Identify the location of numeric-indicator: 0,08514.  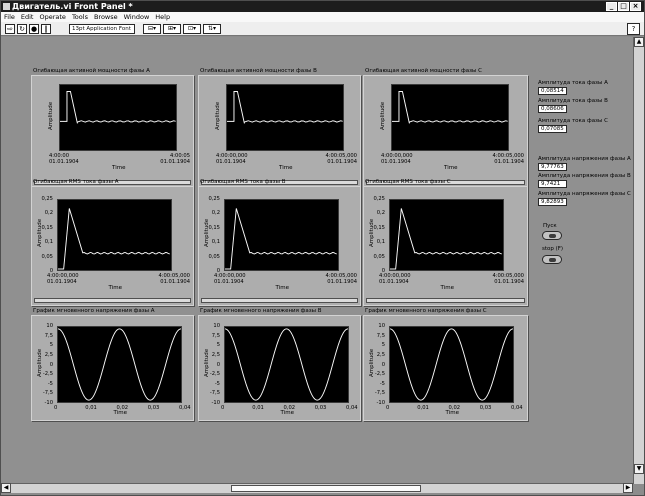
(552, 91).